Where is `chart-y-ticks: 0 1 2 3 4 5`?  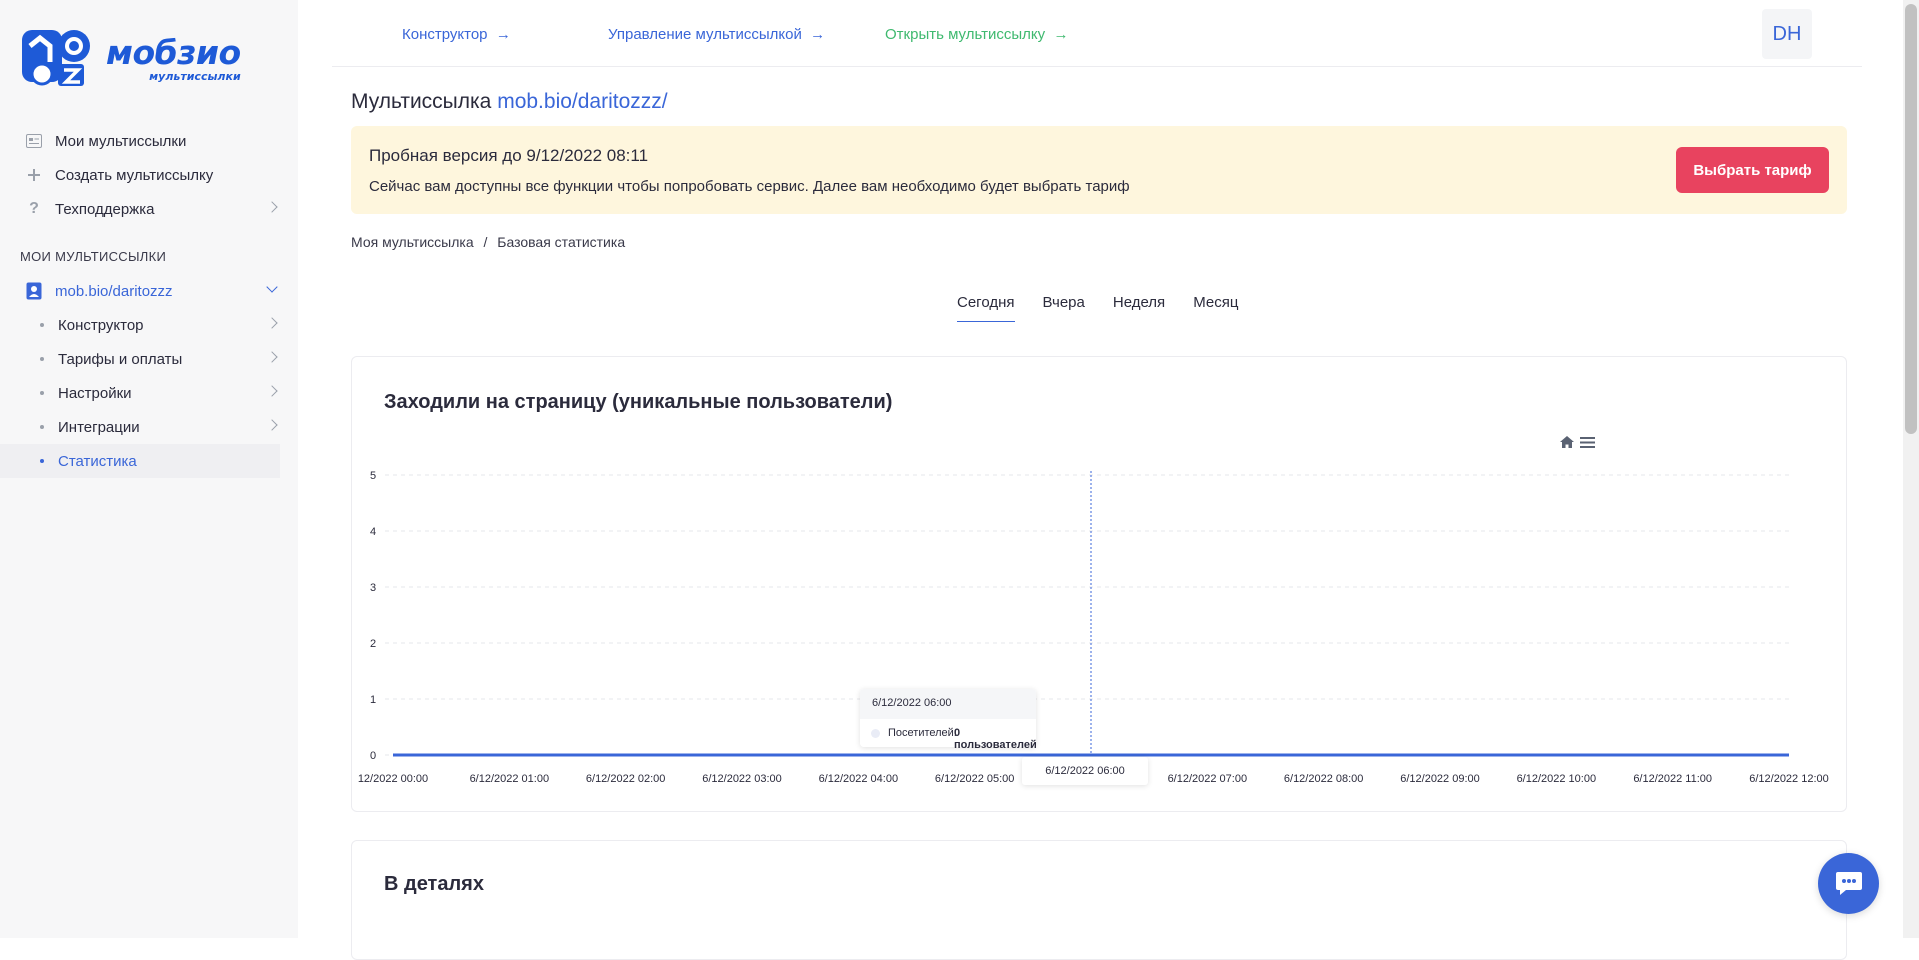 chart-y-ticks: 0 1 2 3 4 5 is located at coordinates (373, 616).